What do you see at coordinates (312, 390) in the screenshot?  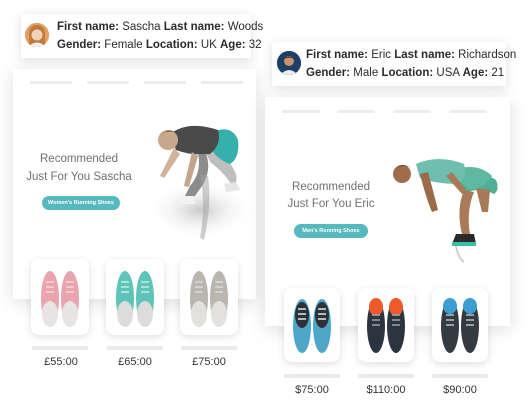 I see `product-price: $75:00` at bounding box center [312, 390].